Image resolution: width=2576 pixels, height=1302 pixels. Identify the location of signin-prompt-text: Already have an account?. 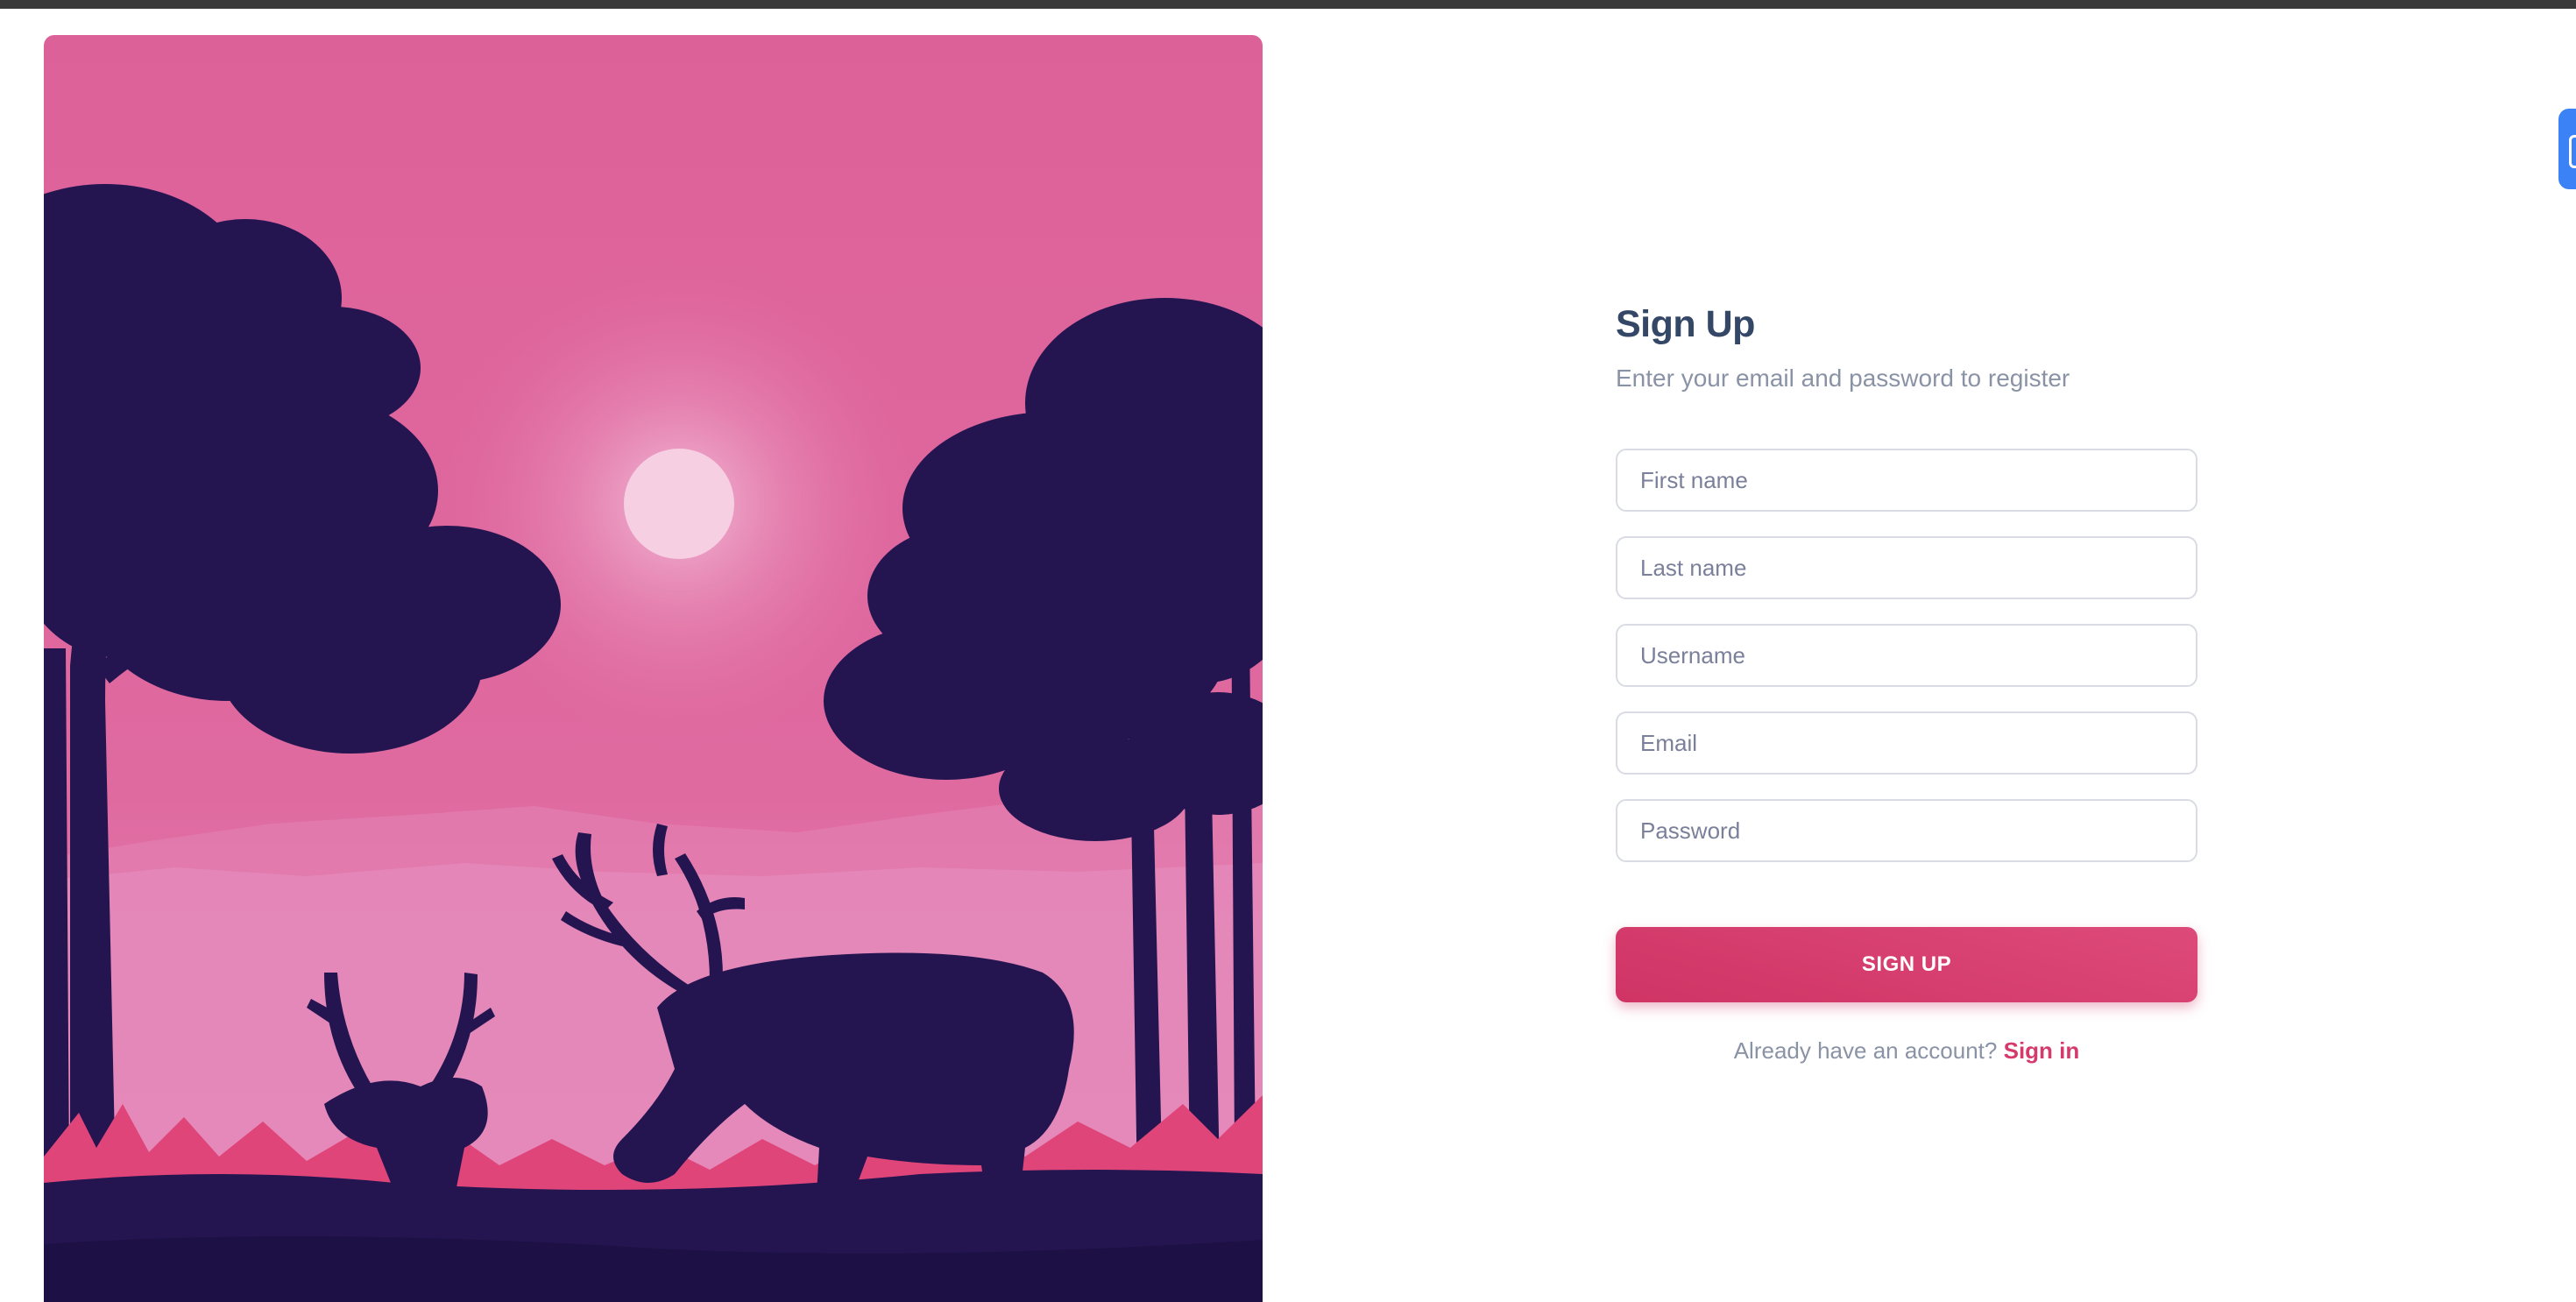
(1865, 1050).